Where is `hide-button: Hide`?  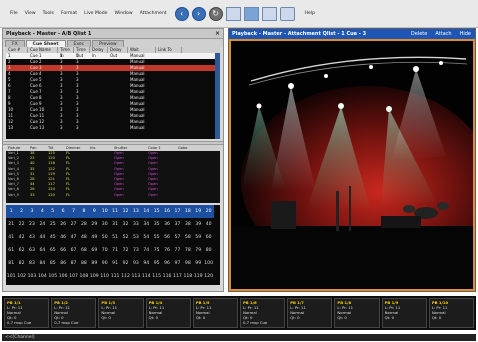
hide-button: Hide is located at coordinates (465, 34).